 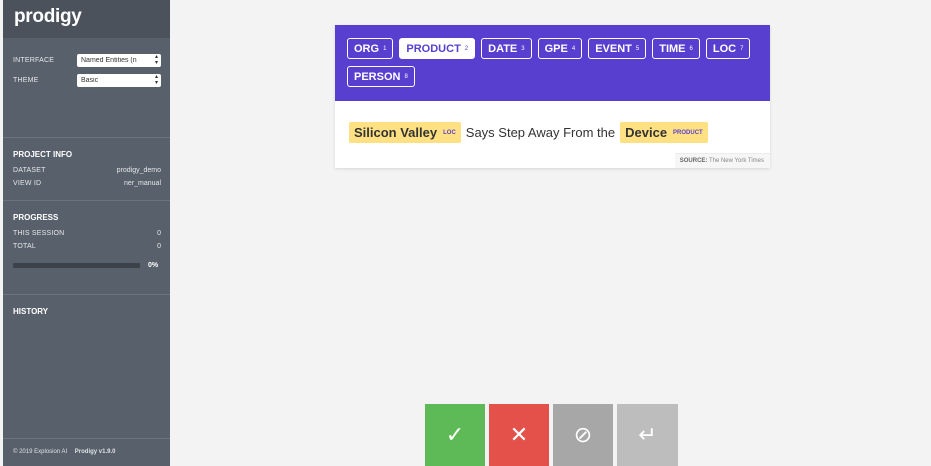 I want to click on ban-icon: ⊘, so click(x=583, y=434).